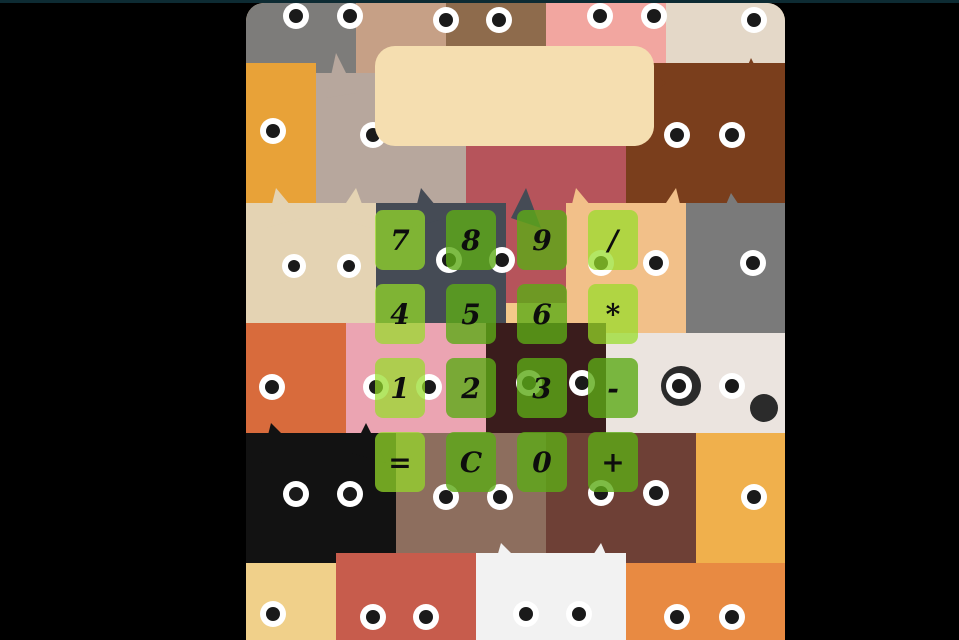 The height and width of the screenshot is (640, 959). Describe the element at coordinates (542, 388) in the screenshot. I see `key-3: 3` at that location.